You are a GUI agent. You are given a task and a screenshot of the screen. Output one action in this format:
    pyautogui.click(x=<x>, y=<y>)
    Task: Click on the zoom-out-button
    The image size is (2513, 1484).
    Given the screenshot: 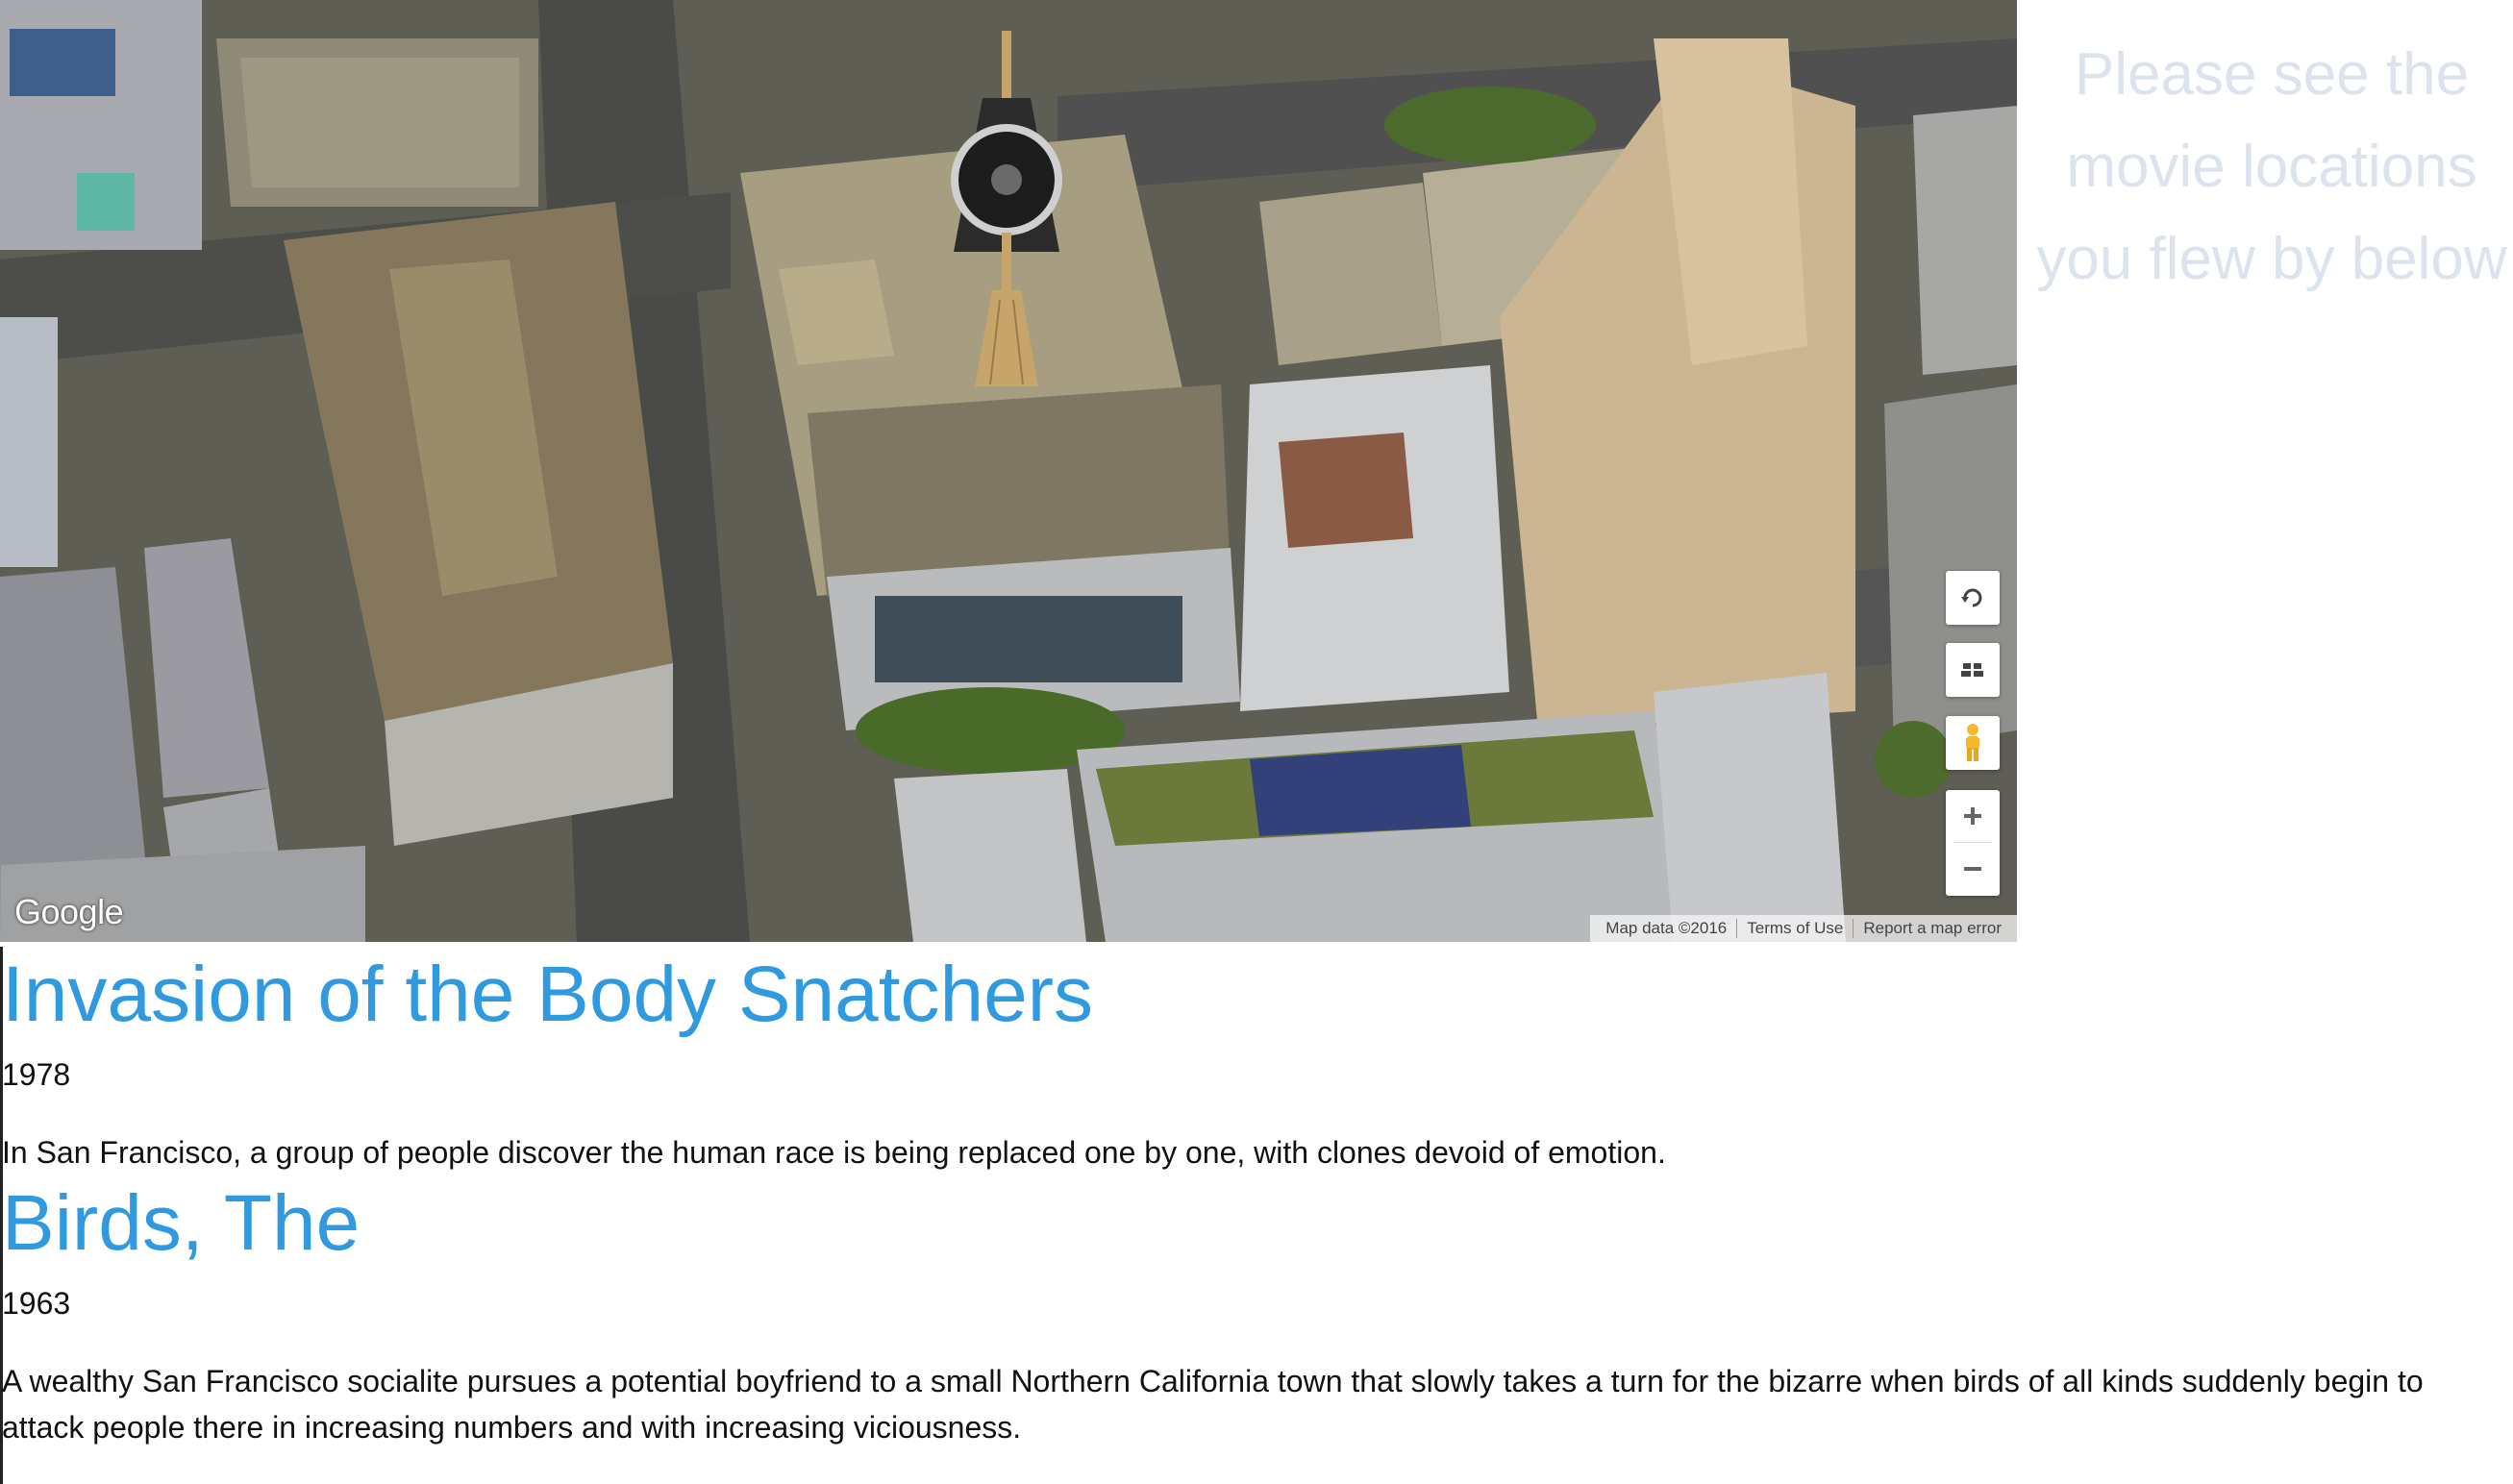 What is the action you would take?
    pyautogui.click(x=1973, y=869)
    